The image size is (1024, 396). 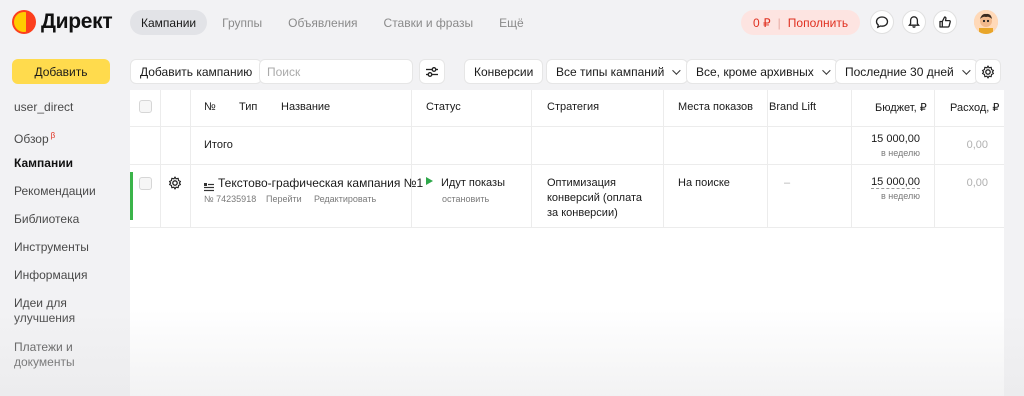 I want to click on column-name: Название, so click(x=305, y=107).